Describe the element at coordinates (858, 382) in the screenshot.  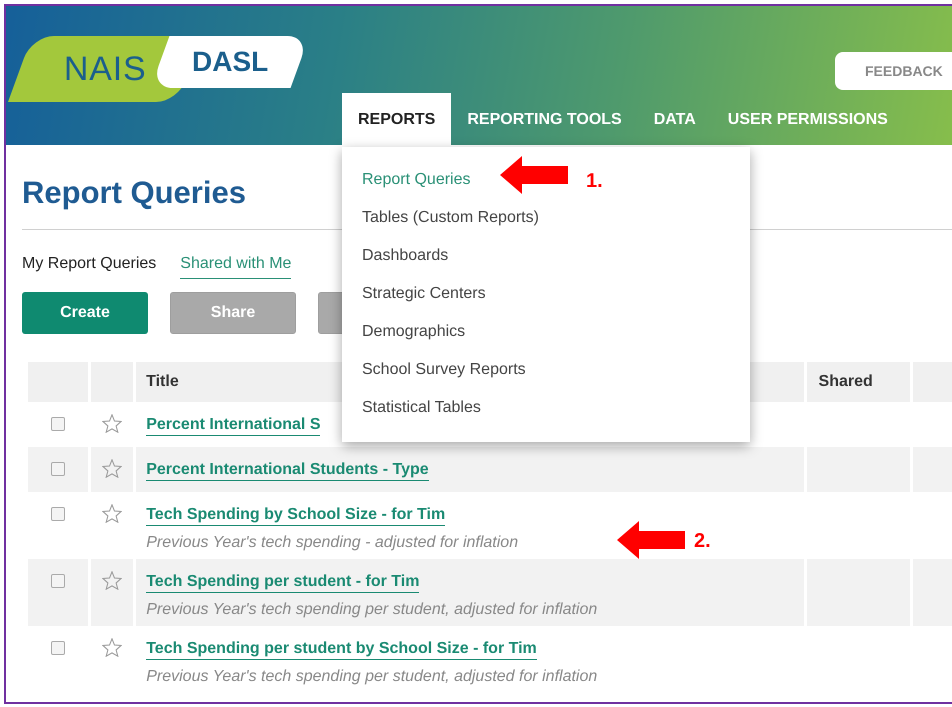
I see `column-header: Shared` at that location.